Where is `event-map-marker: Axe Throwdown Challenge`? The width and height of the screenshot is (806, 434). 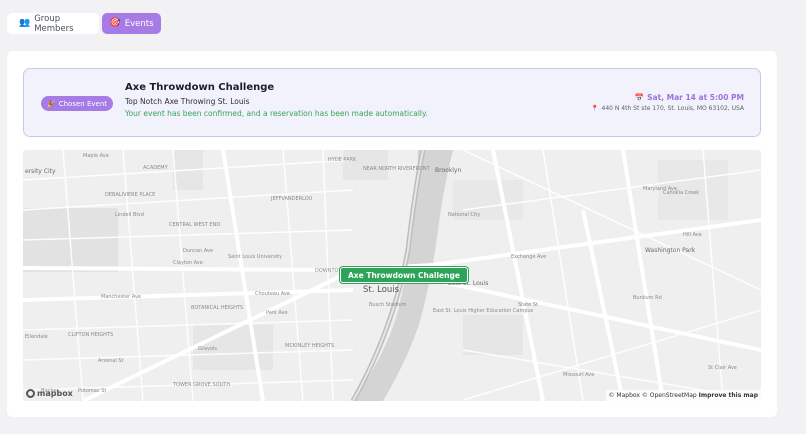 event-map-marker: Axe Throwdown Challenge is located at coordinates (404, 275).